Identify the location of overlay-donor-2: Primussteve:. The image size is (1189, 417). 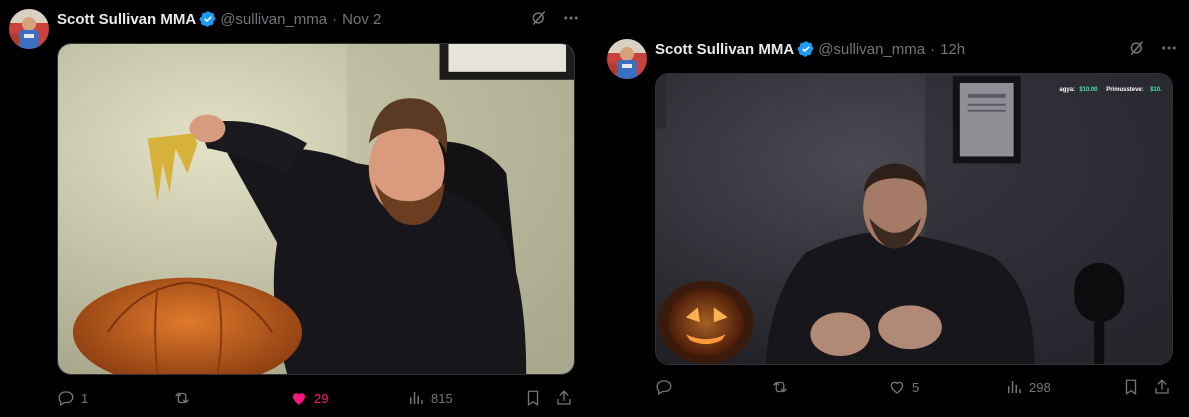
(1124, 90).